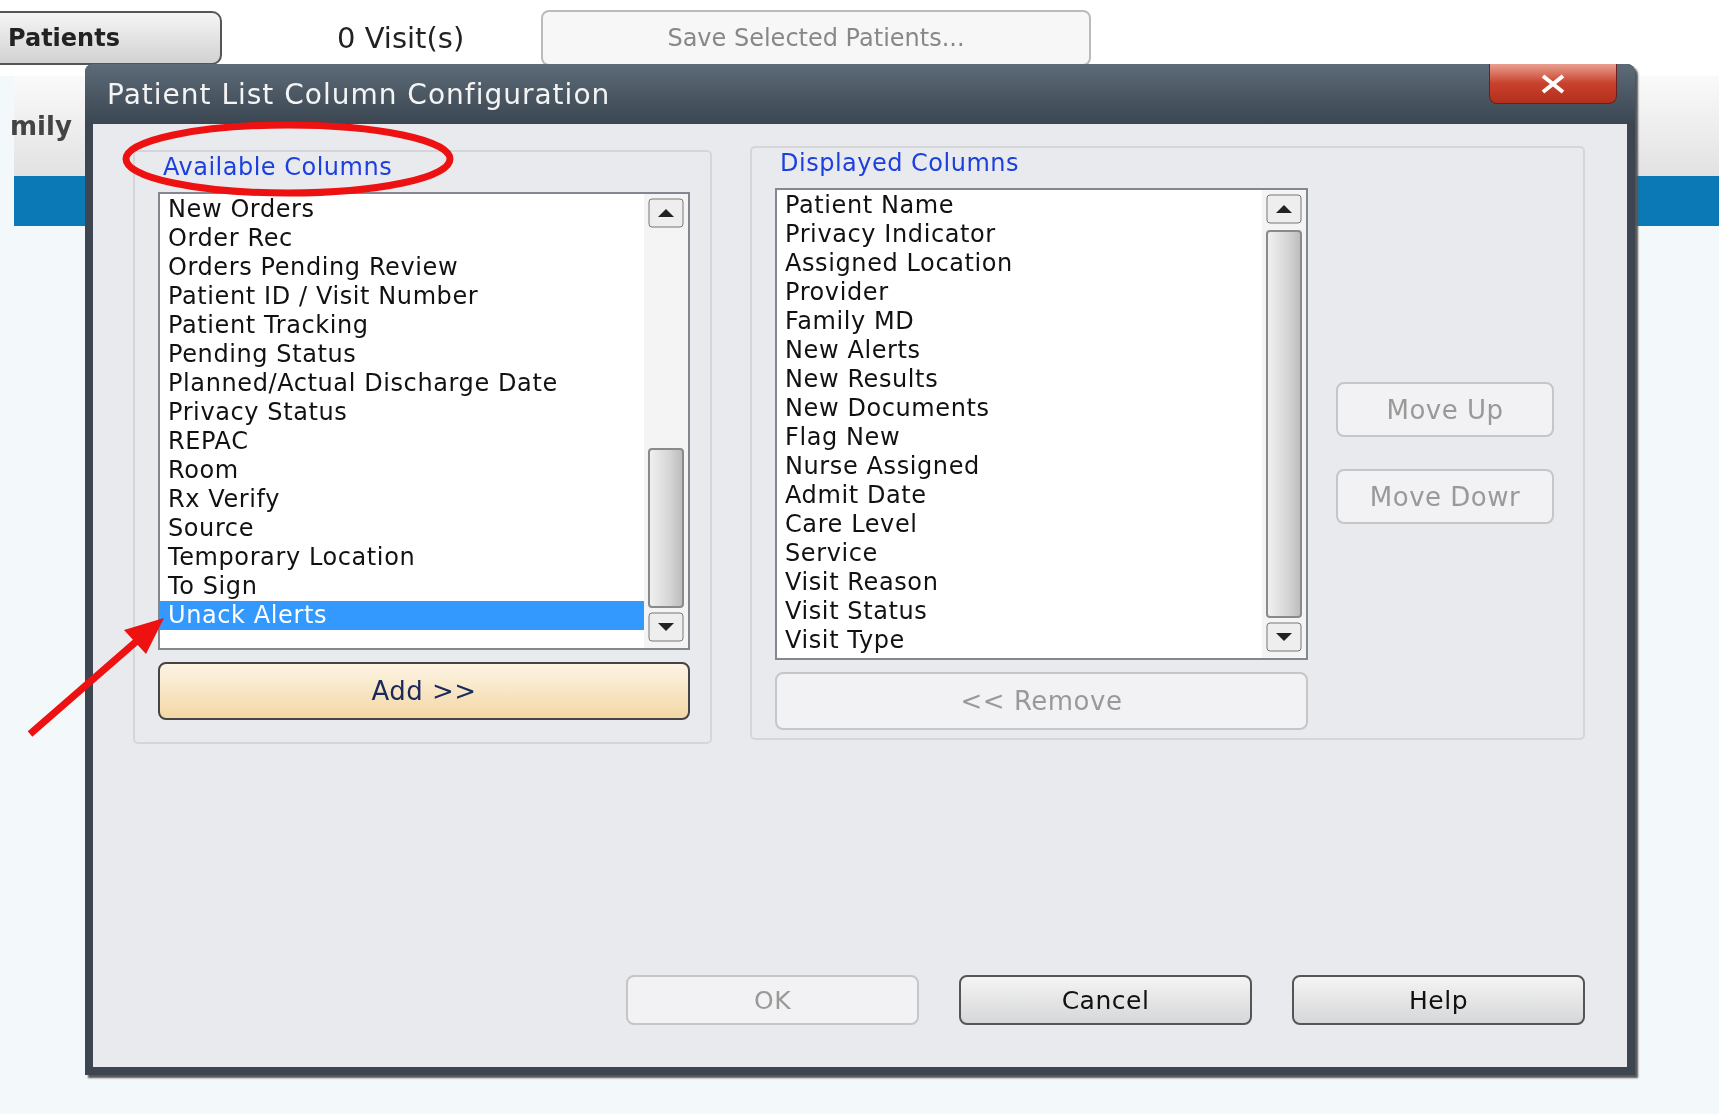 This screenshot has width=1719, height=1114. What do you see at coordinates (1019, 640) in the screenshot?
I see `list-item: Visit Type` at bounding box center [1019, 640].